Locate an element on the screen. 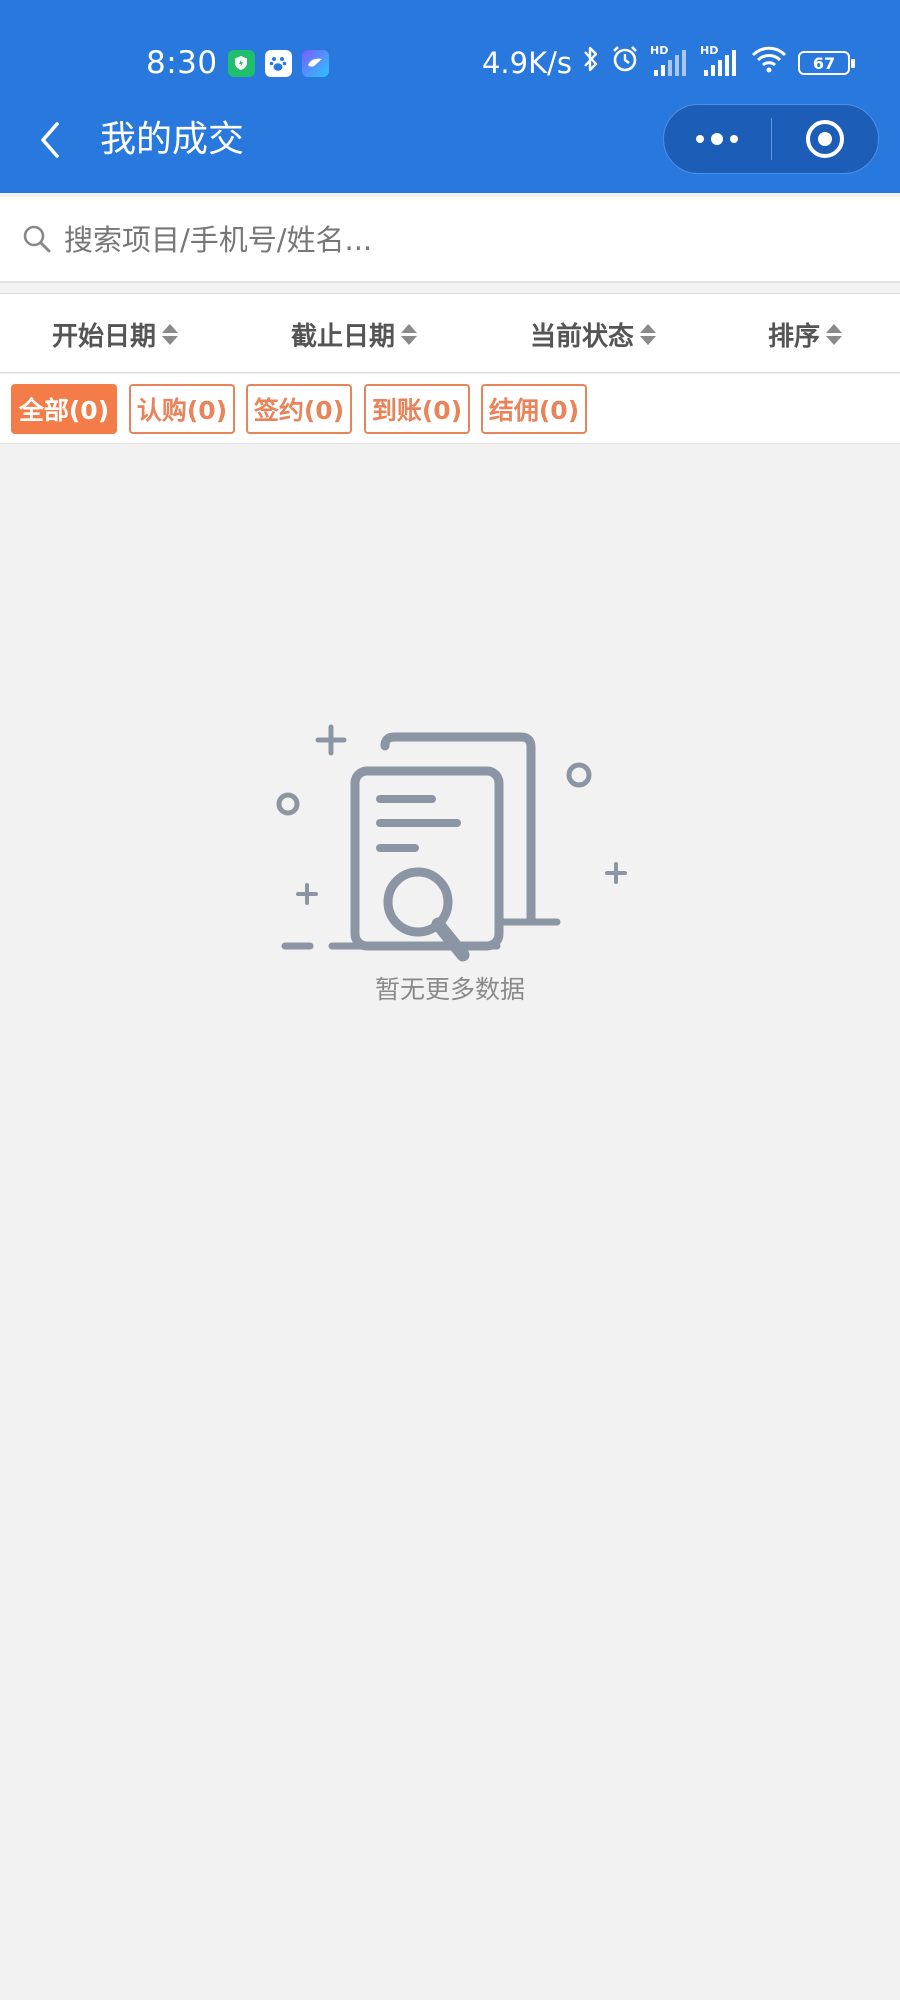 The height and width of the screenshot is (2000, 900). alarm-icon is located at coordinates (625, 63).